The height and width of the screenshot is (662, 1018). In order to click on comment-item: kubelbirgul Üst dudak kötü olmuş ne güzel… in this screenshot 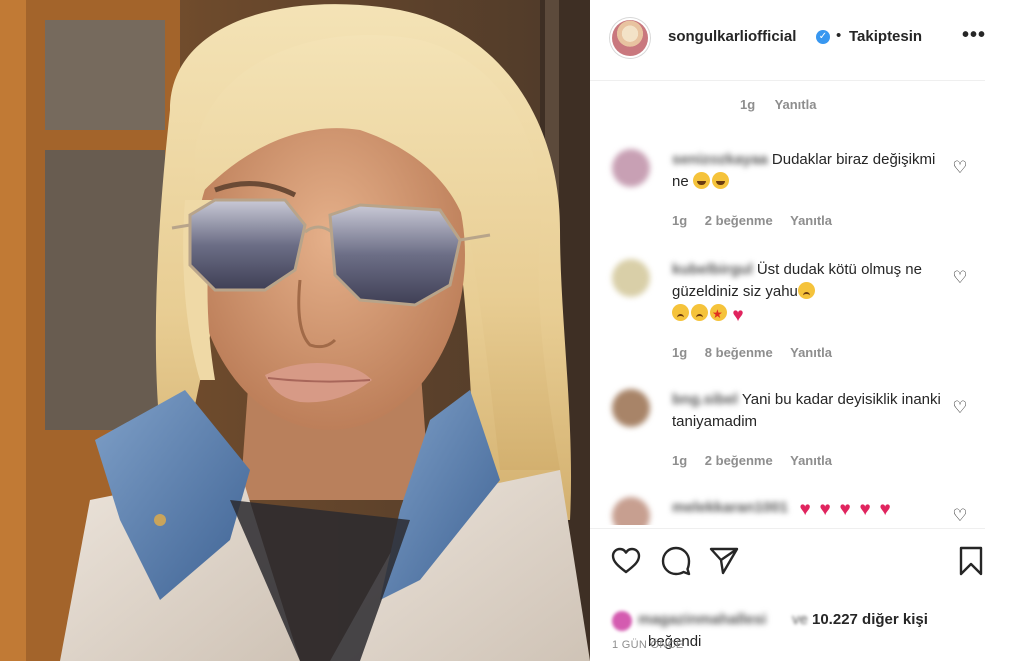, I will do `click(787, 313)`.